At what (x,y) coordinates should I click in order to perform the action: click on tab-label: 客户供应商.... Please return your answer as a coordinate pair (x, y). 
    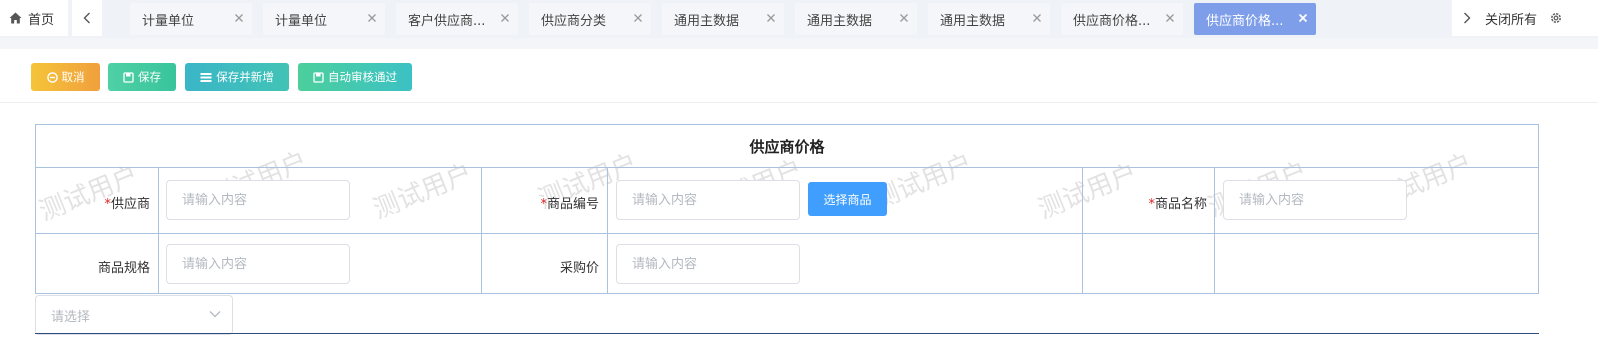
    Looking at the image, I should click on (447, 21).